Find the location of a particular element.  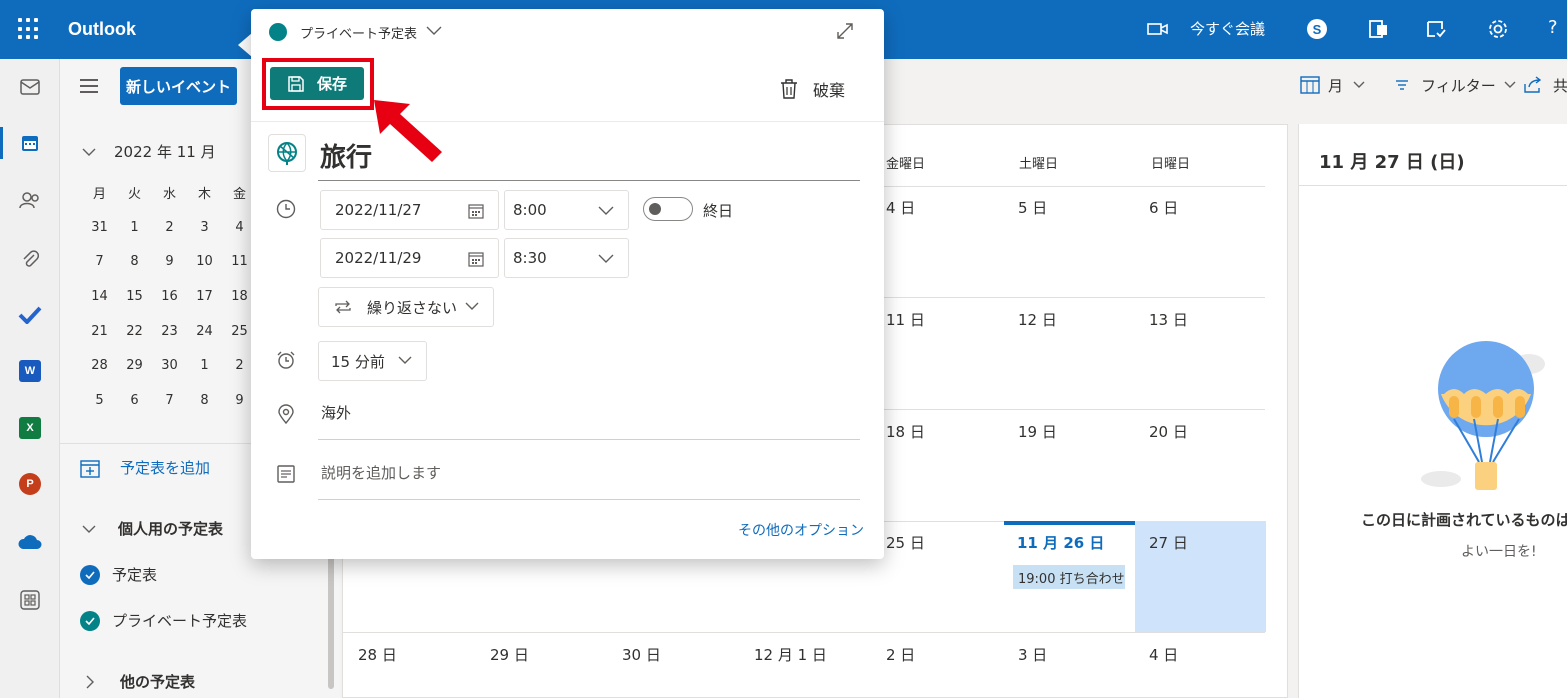

mini-day: 9 is located at coordinates (169, 261).